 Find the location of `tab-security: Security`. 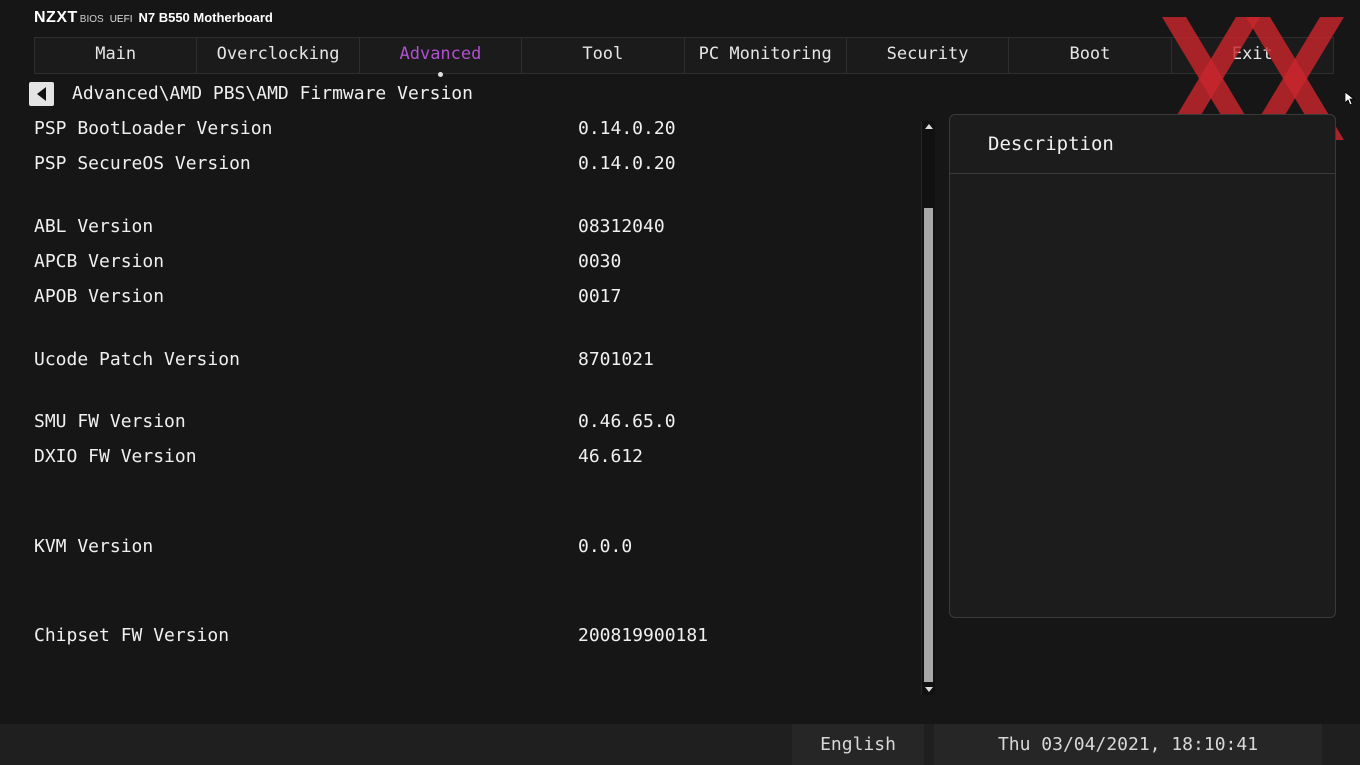

tab-security: Security is located at coordinates (928, 55).